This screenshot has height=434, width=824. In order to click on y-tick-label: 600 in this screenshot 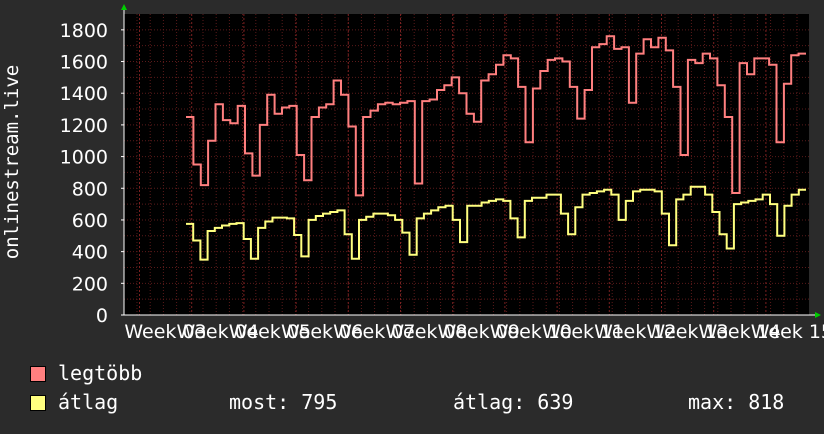, I will do `click(90, 221)`.